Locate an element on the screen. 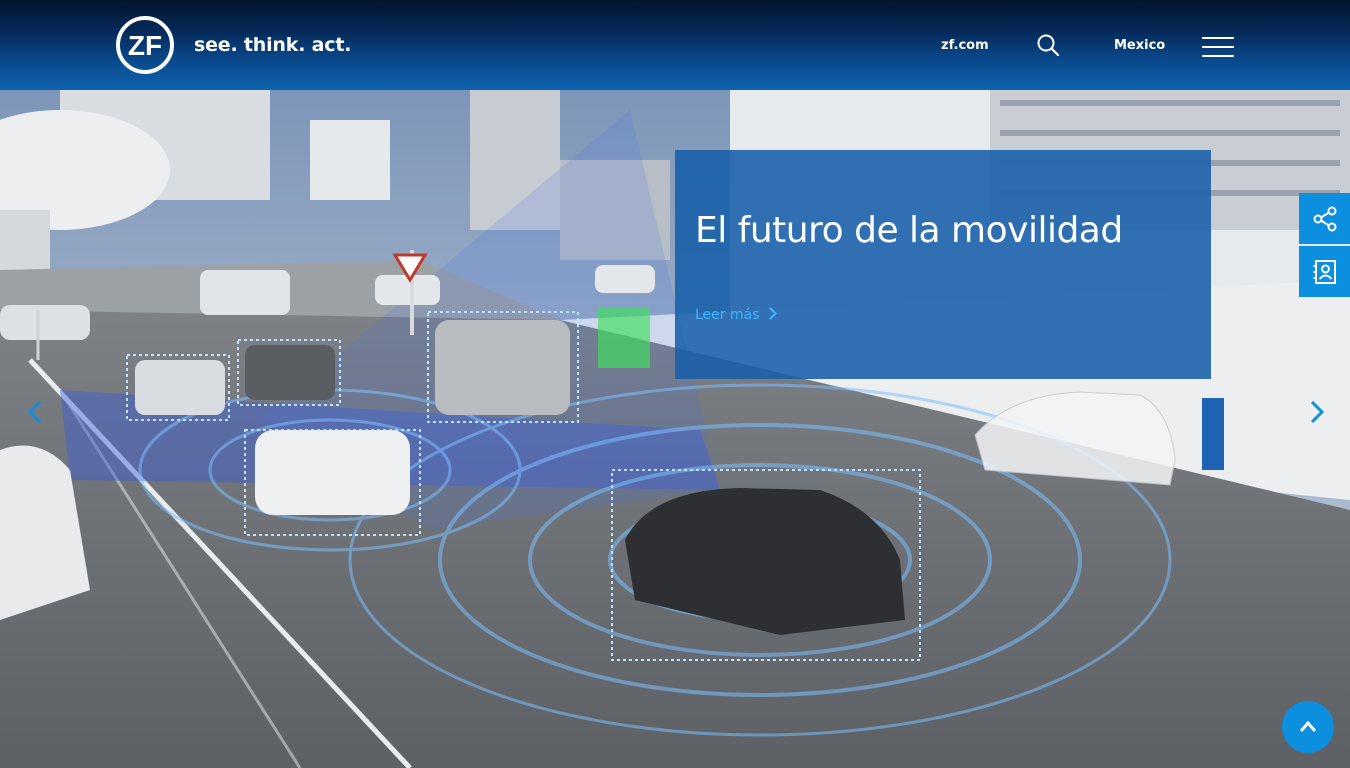  share-tab is located at coordinates (1324, 218).